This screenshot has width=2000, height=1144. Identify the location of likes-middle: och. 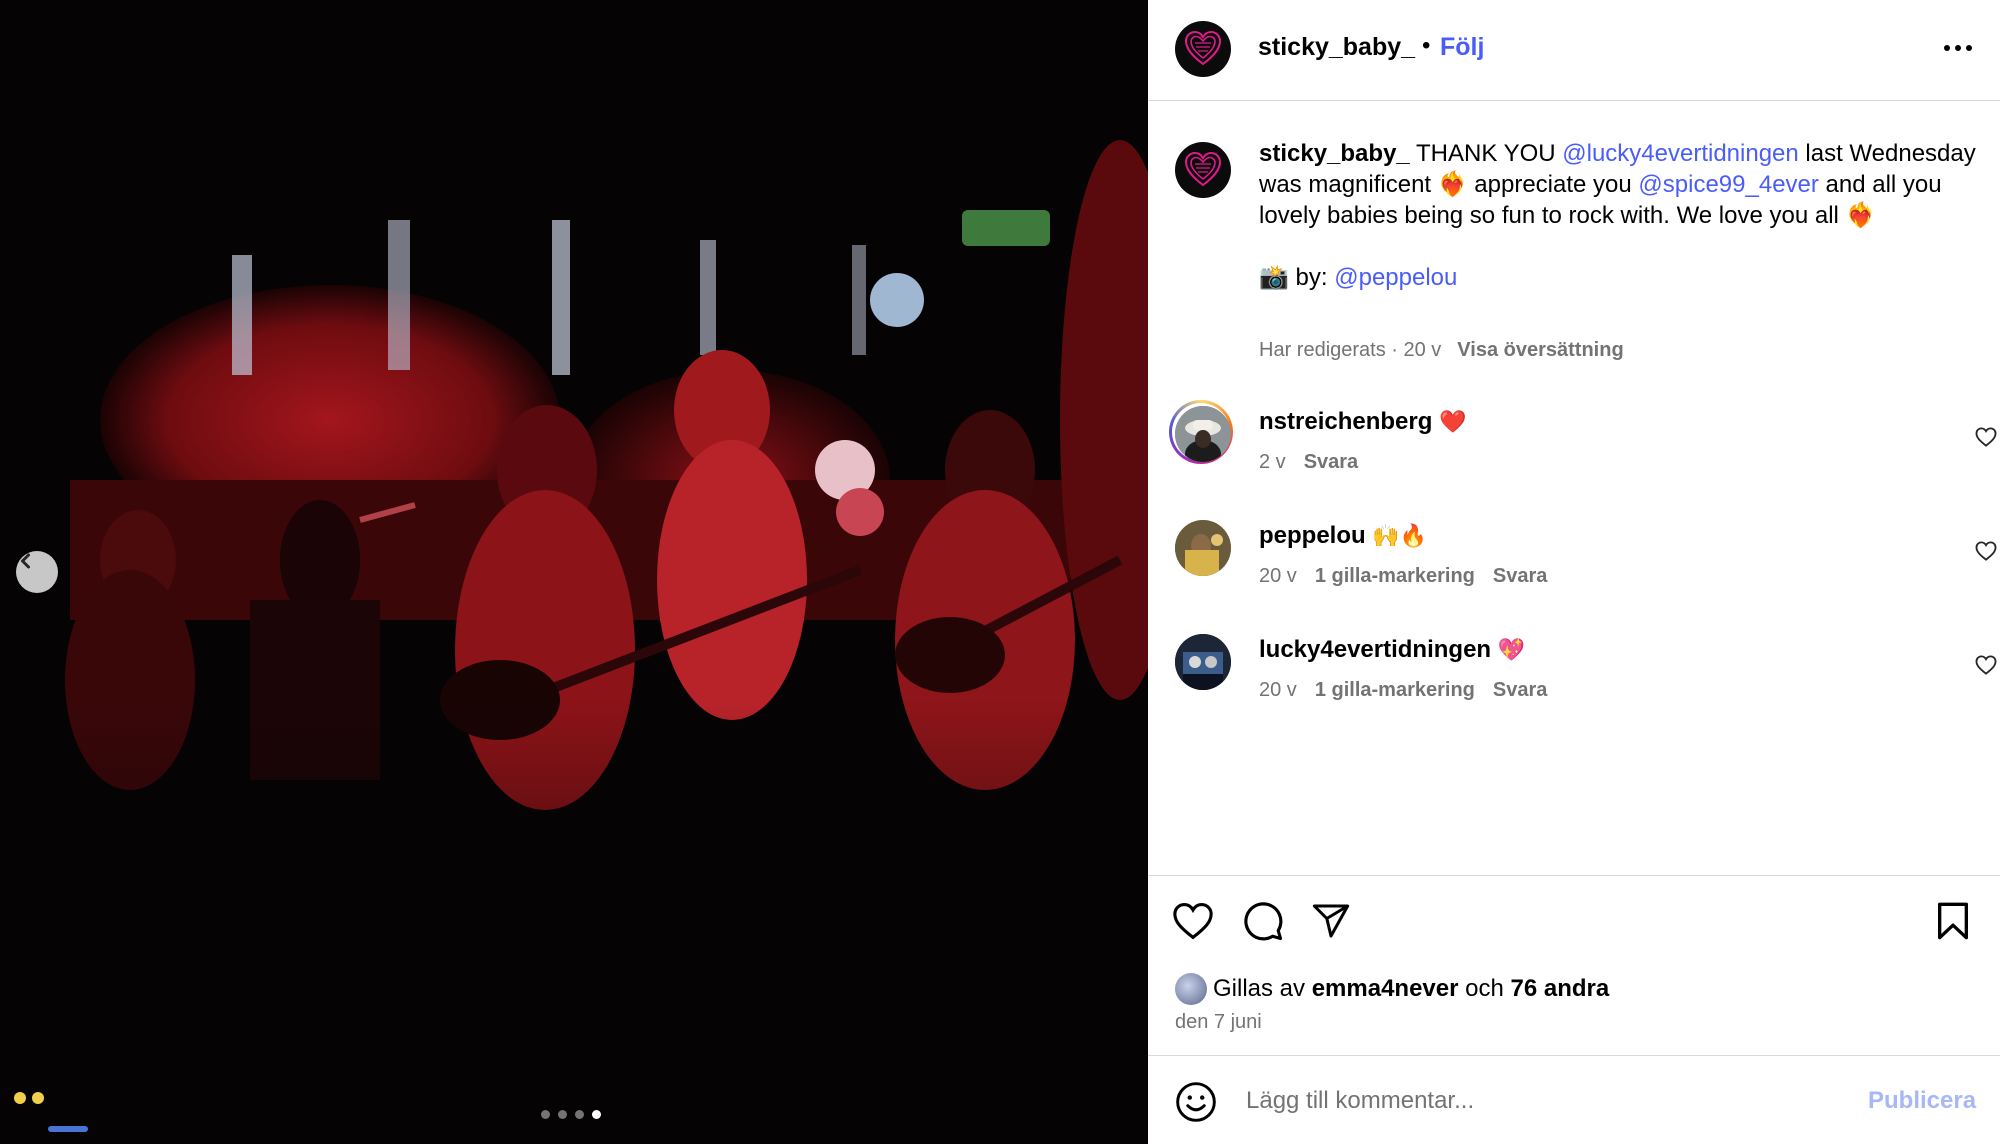
(1484, 988).